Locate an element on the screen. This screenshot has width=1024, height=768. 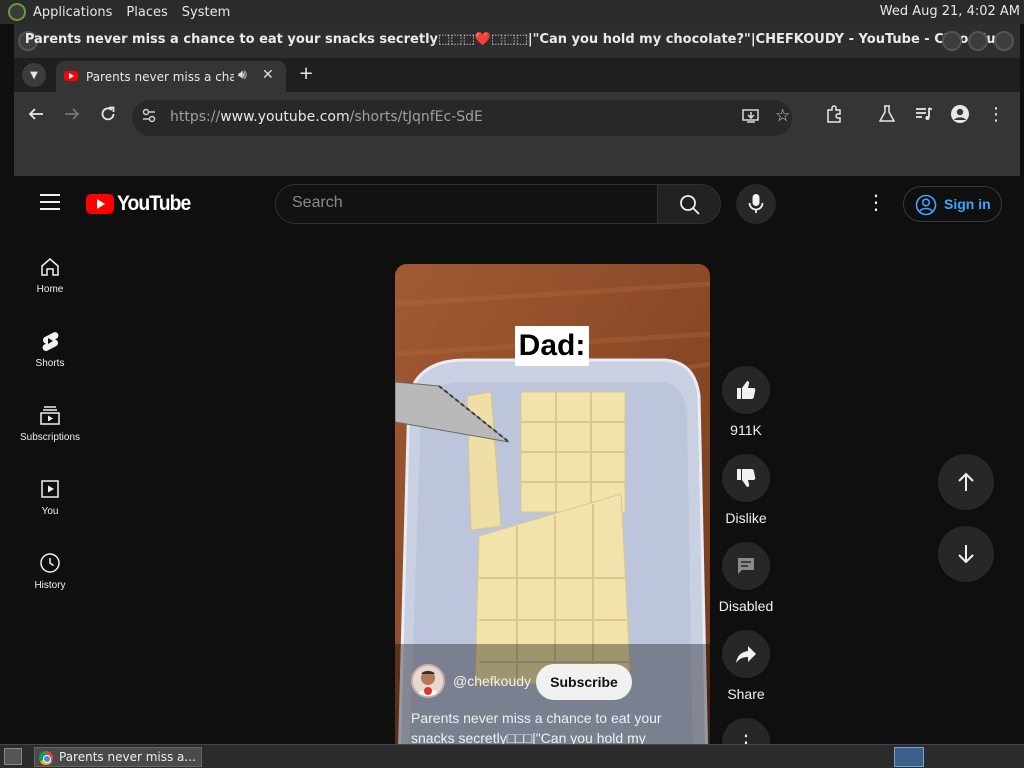
bookmark-star-icon: ☆ is located at coordinates (782, 116).